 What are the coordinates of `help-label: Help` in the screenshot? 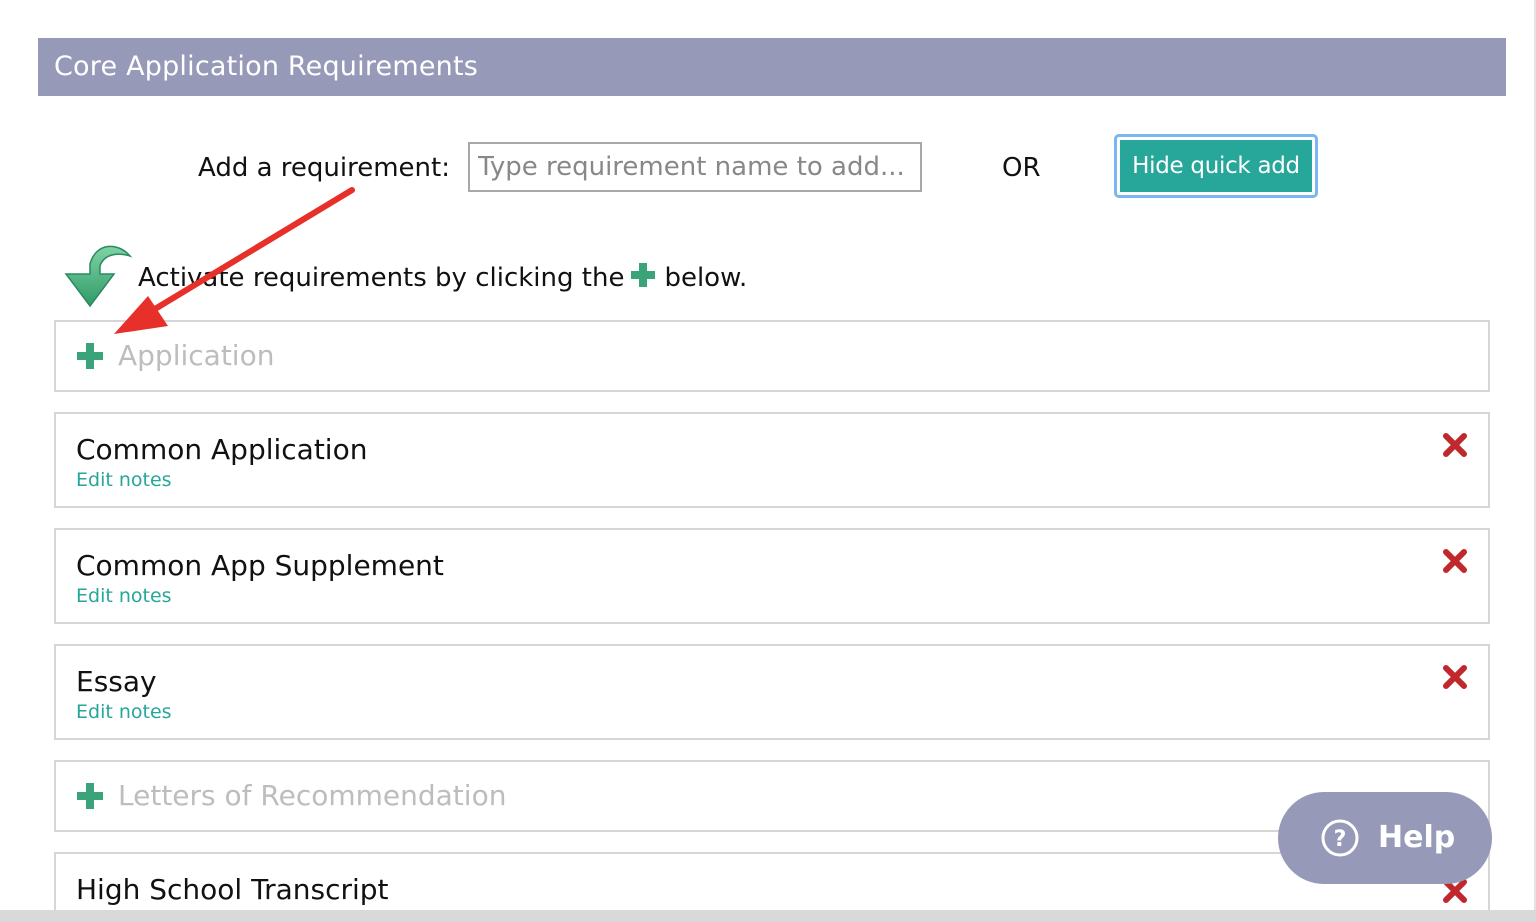 It's located at (1417, 837).